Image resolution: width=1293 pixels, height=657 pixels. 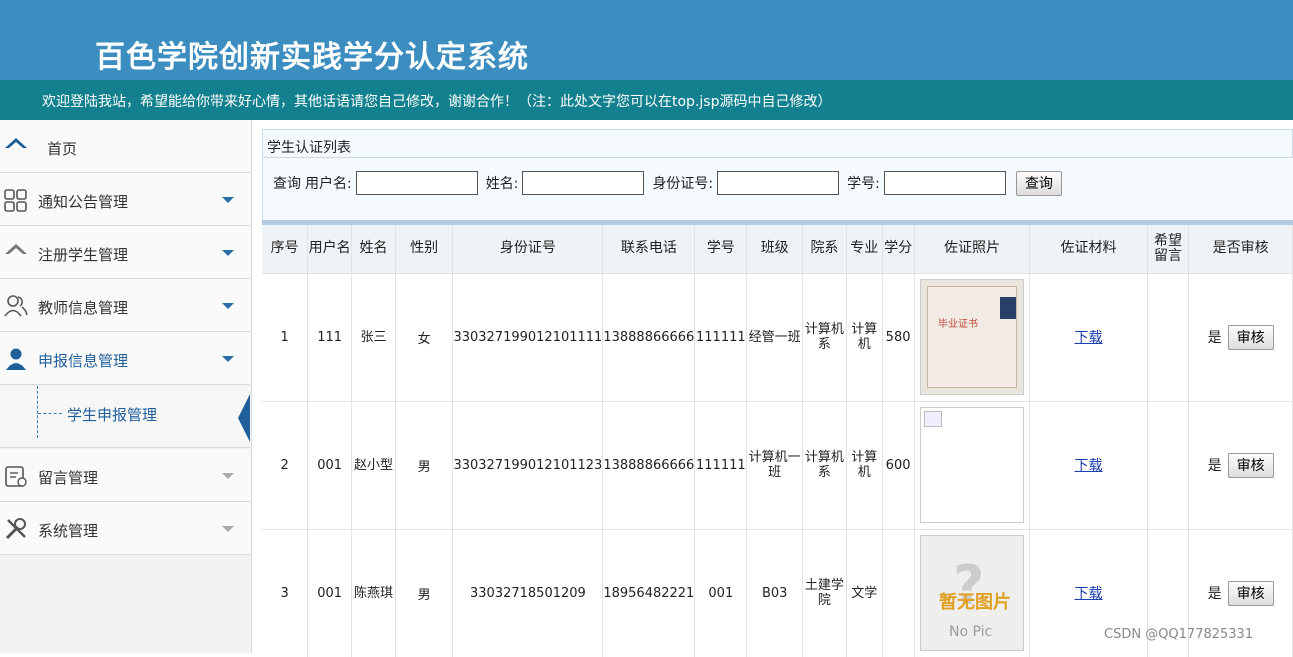 What do you see at coordinates (646, 40) in the screenshot?
I see `app-header: 百色学院创新实践学分认定系统` at bounding box center [646, 40].